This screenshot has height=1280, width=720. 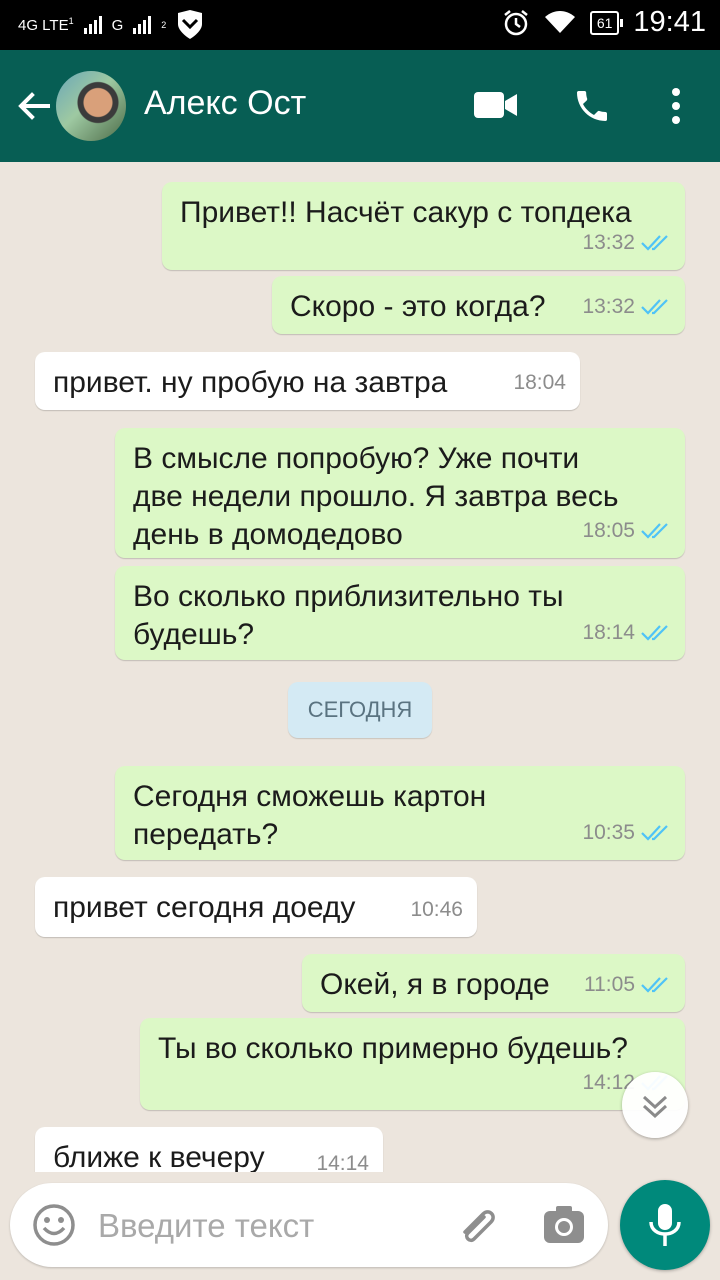 What do you see at coordinates (609, 984) in the screenshot?
I see `message-time: 11:05` at bounding box center [609, 984].